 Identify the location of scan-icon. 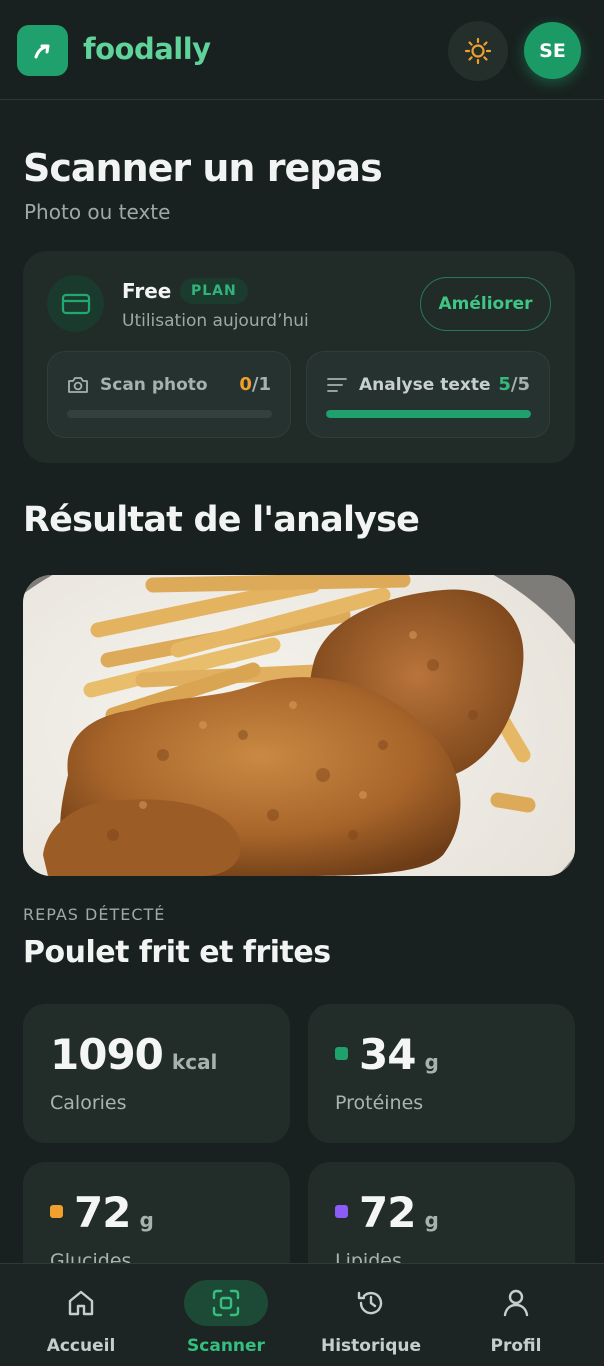
(226, 1303).